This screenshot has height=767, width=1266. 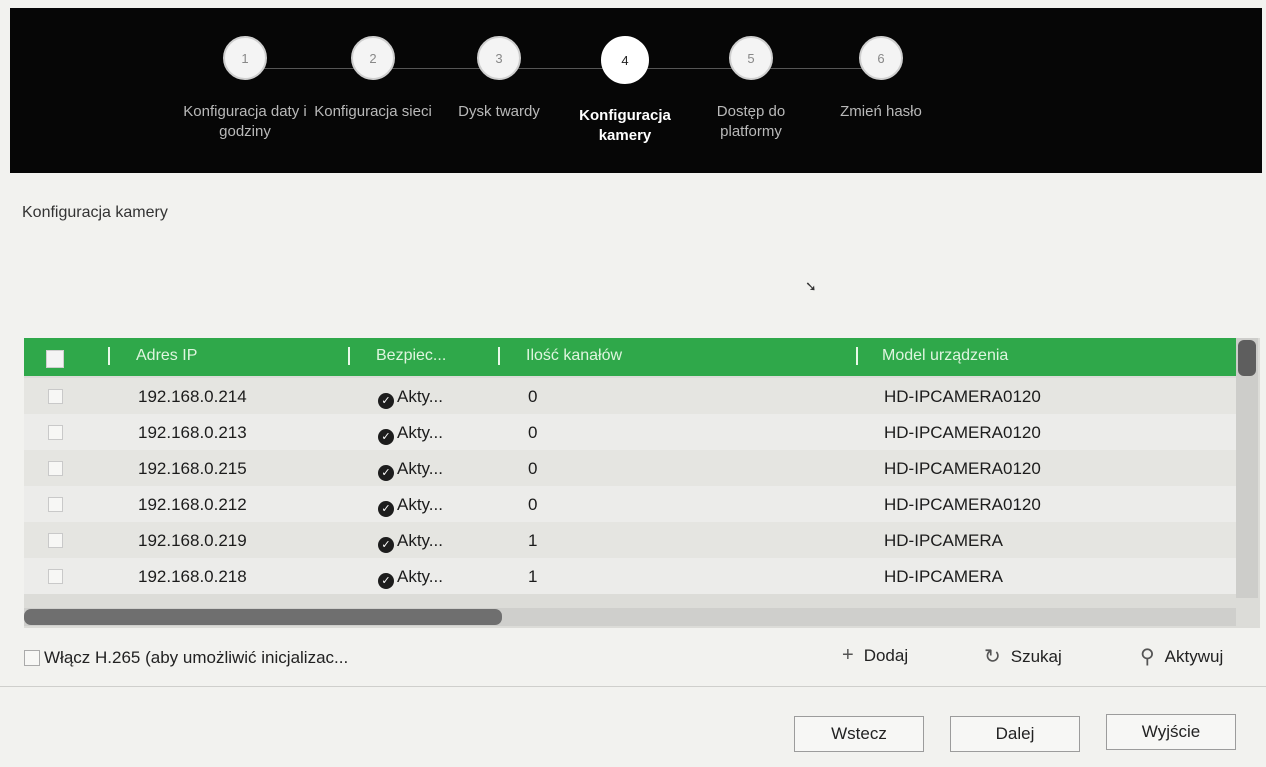 I want to click on step-number-circle: 4, so click(x=625, y=60).